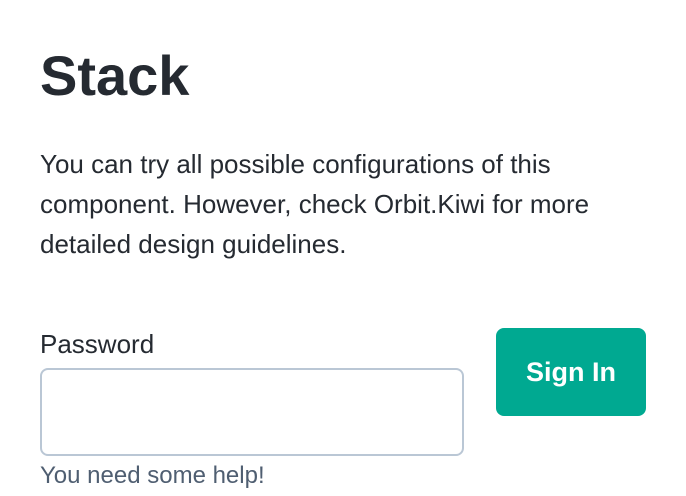 This screenshot has width=686, height=496. Describe the element at coordinates (115, 75) in the screenshot. I see `page-title: Stack` at that location.